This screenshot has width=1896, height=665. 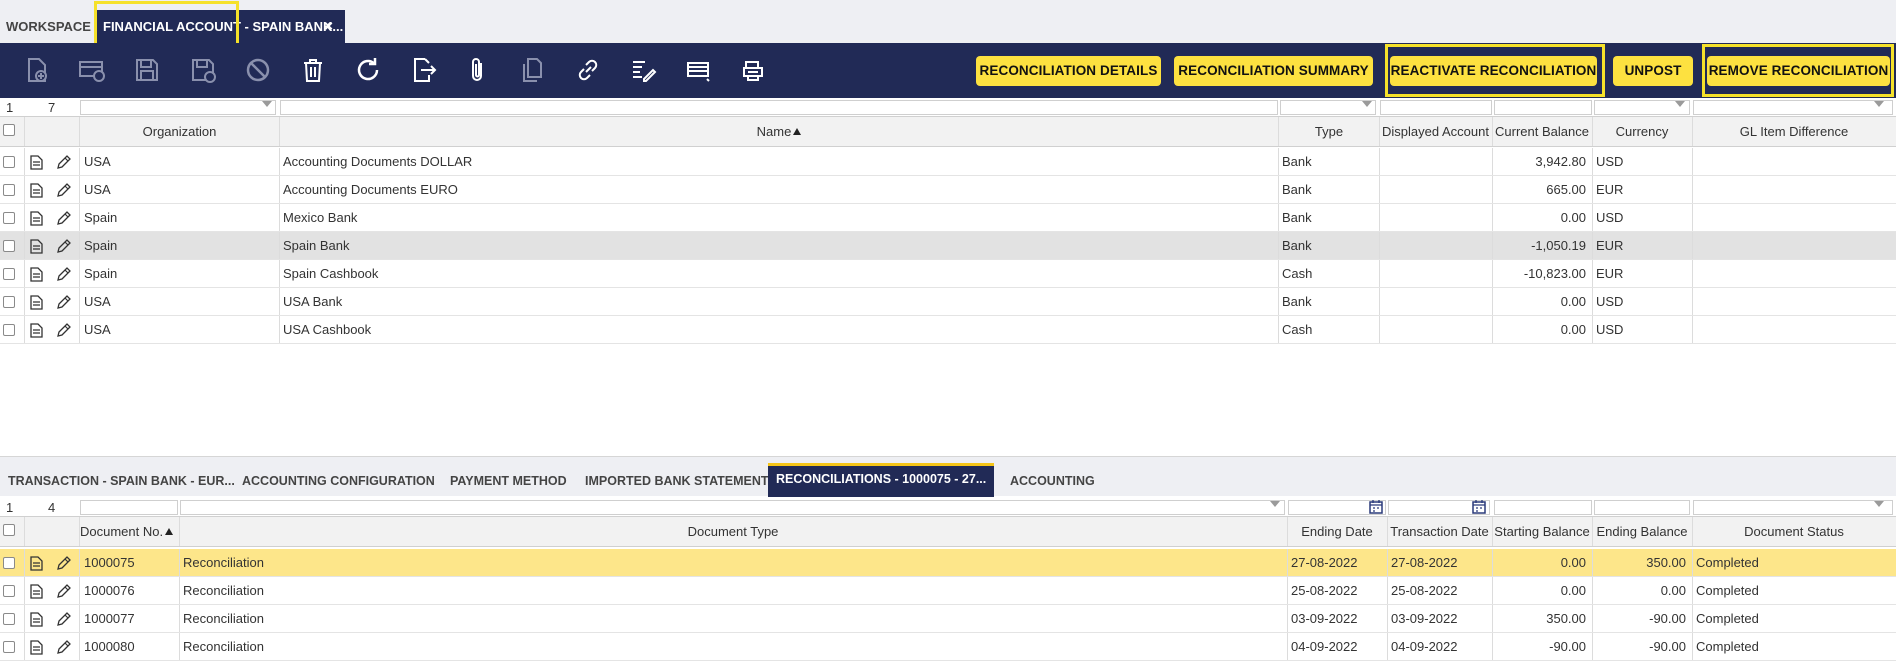 I want to click on tab-workspace: WORKSPACE, so click(x=45, y=26).